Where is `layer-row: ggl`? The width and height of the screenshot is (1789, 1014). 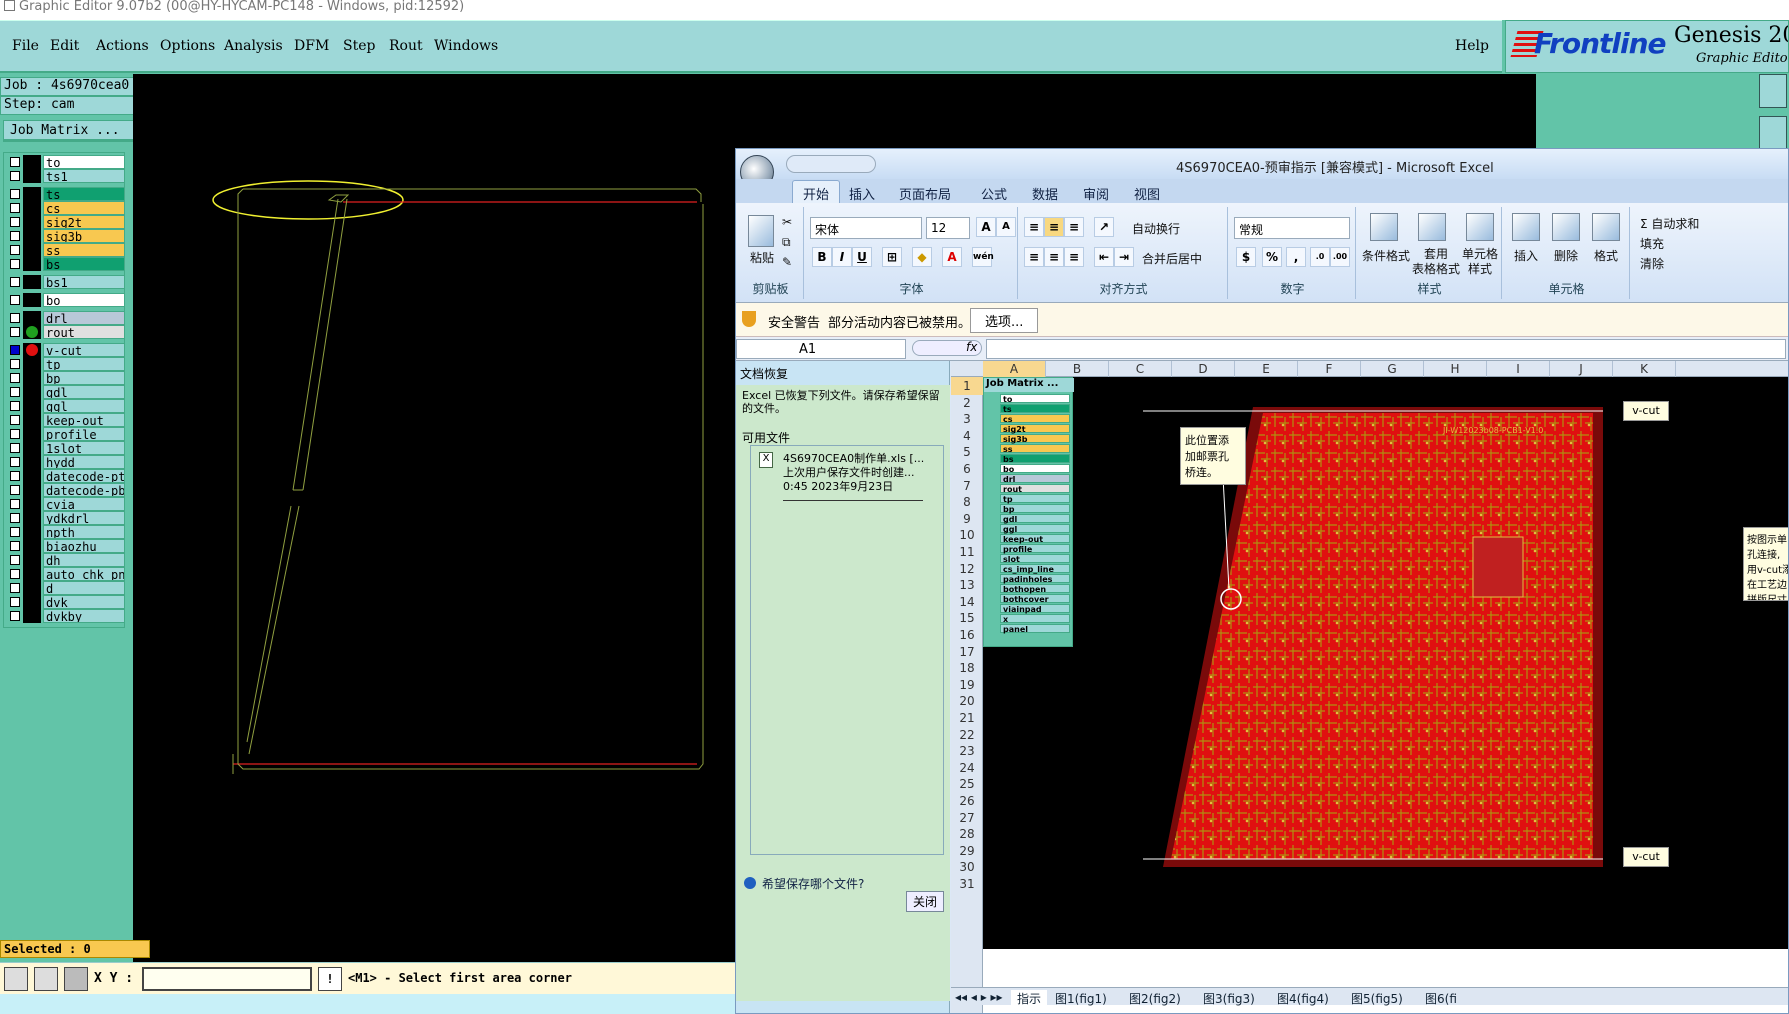 layer-row: ggl is located at coordinates (66, 406).